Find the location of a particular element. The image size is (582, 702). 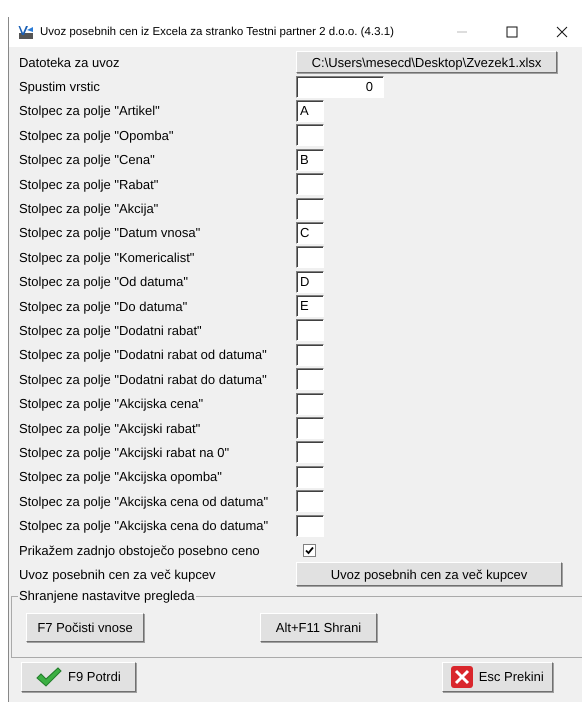

window-title: Uvoz posebnih cen iz Excela za stranko Testni partner 2 d.o.o. (4.3.1) is located at coordinates (217, 32).